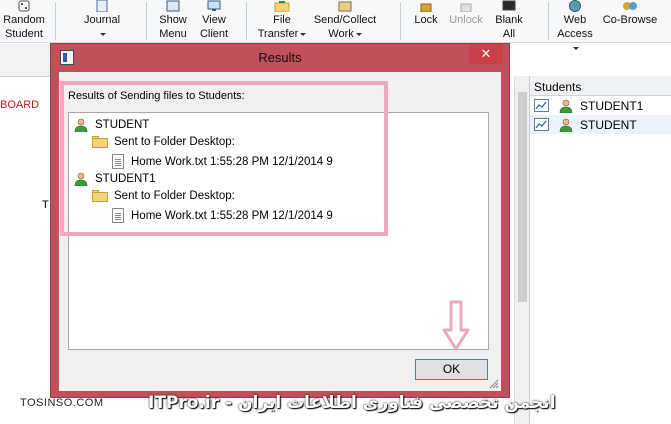  Describe the element at coordinates (494, 384) in the screenshot. I see `resize-grip-icon` at that location.